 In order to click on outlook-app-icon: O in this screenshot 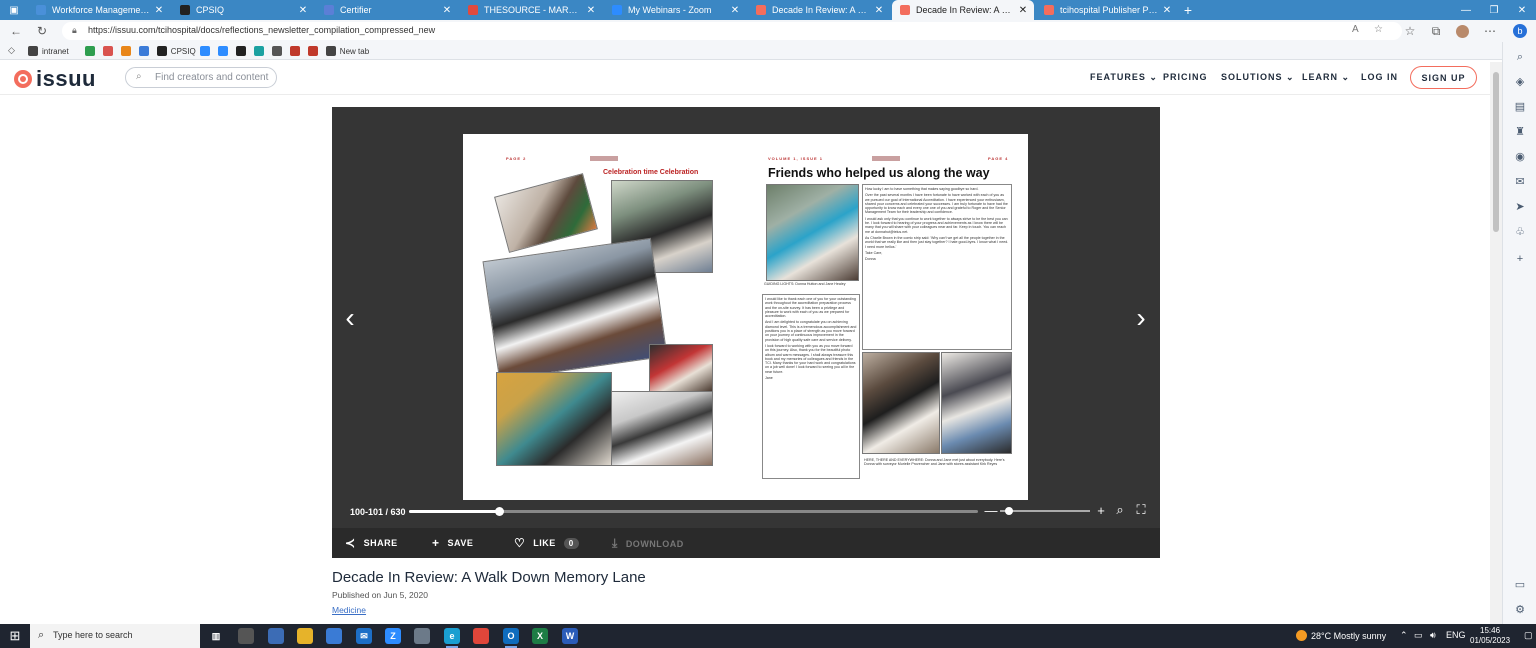, I will do `click(511, 638)`.